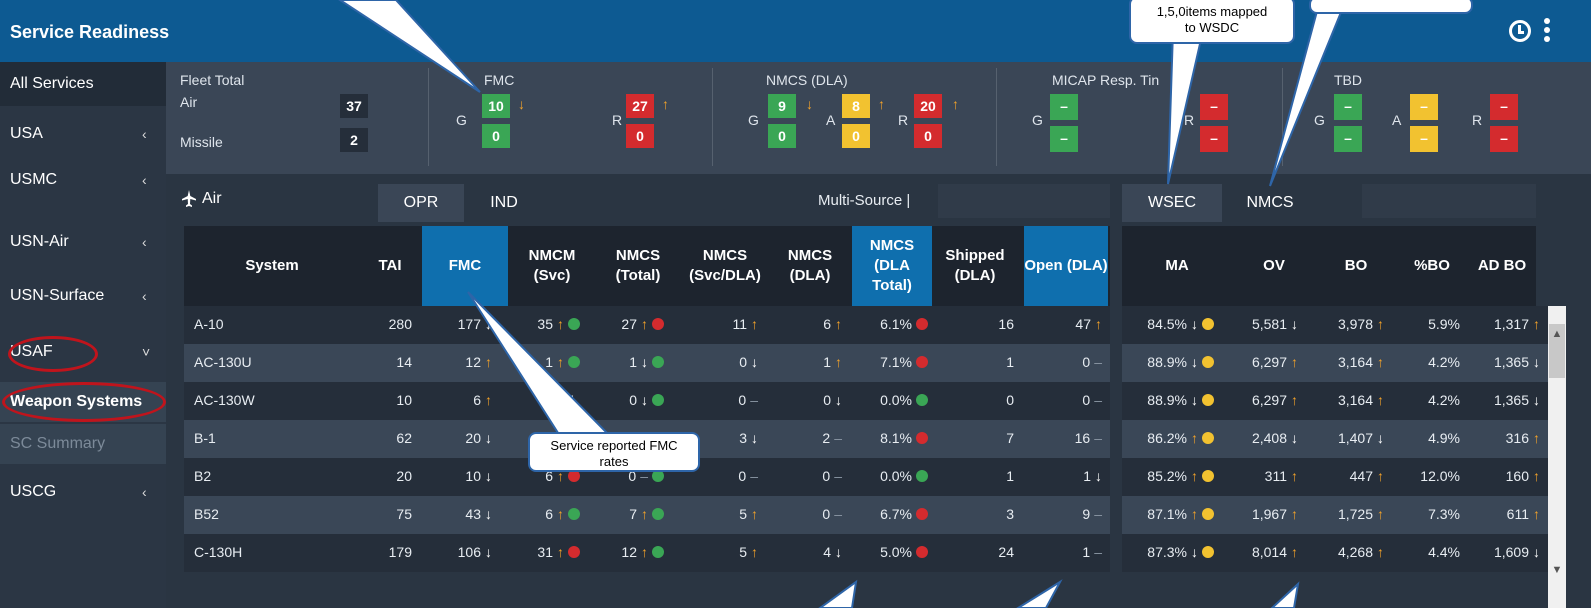  What do you see at coordinates (1391, 7) in the screenshot?
I see `callout-nmcs` at bounding box center [1391, 7].